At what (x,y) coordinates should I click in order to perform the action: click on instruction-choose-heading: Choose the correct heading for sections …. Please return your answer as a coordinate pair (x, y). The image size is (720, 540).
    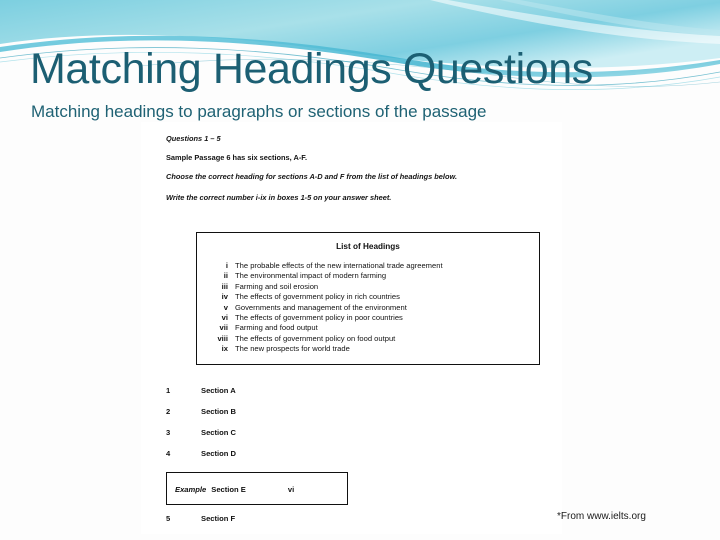
    Looking at the image, I should click on (312, 176).